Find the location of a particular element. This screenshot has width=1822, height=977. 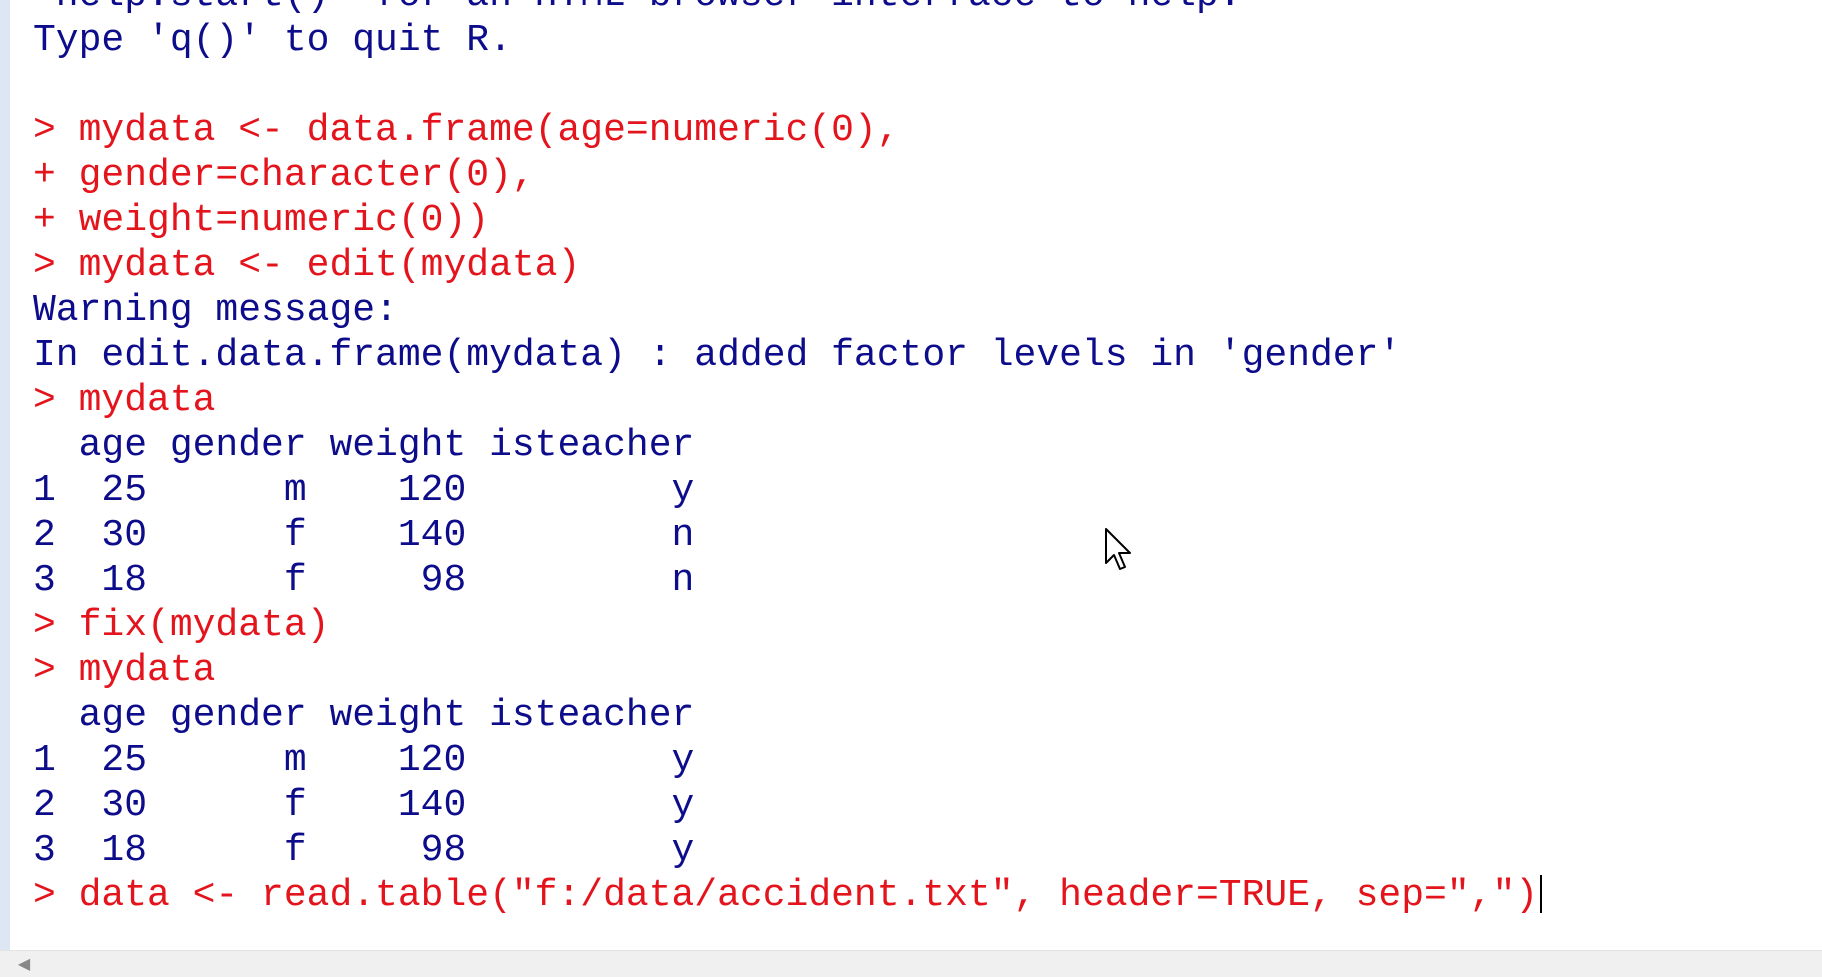

mouse-pointer-icon is located at coordinates (1118, 549).